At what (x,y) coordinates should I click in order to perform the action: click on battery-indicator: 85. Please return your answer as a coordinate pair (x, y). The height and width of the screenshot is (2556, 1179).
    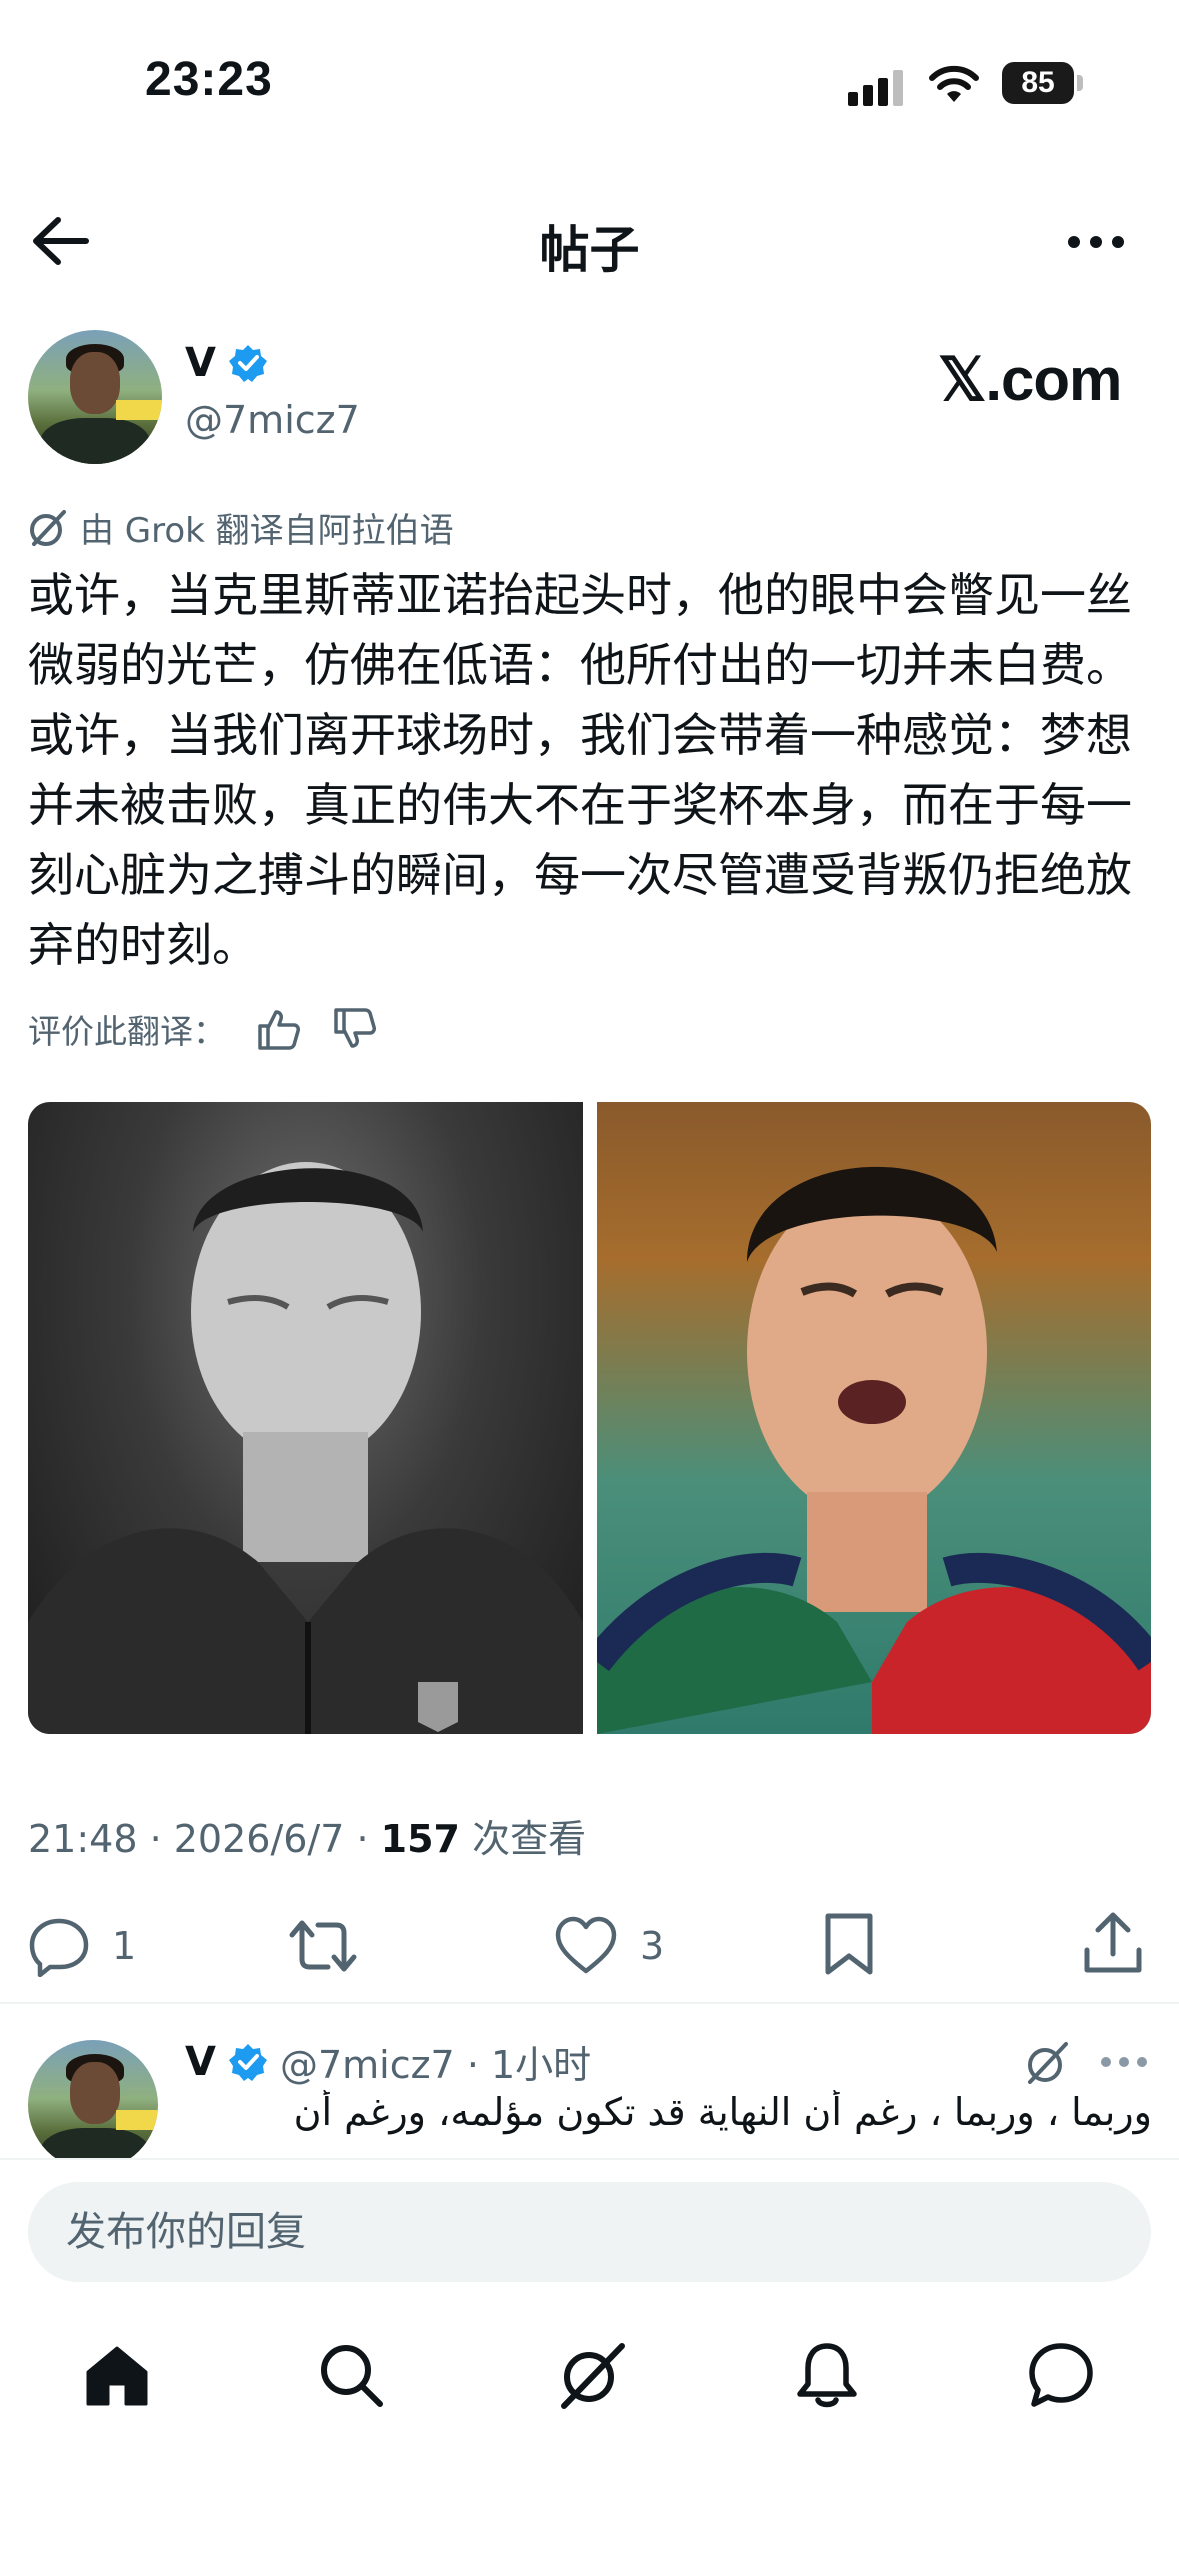
    Looking at the image, I should click on (1038, 83).